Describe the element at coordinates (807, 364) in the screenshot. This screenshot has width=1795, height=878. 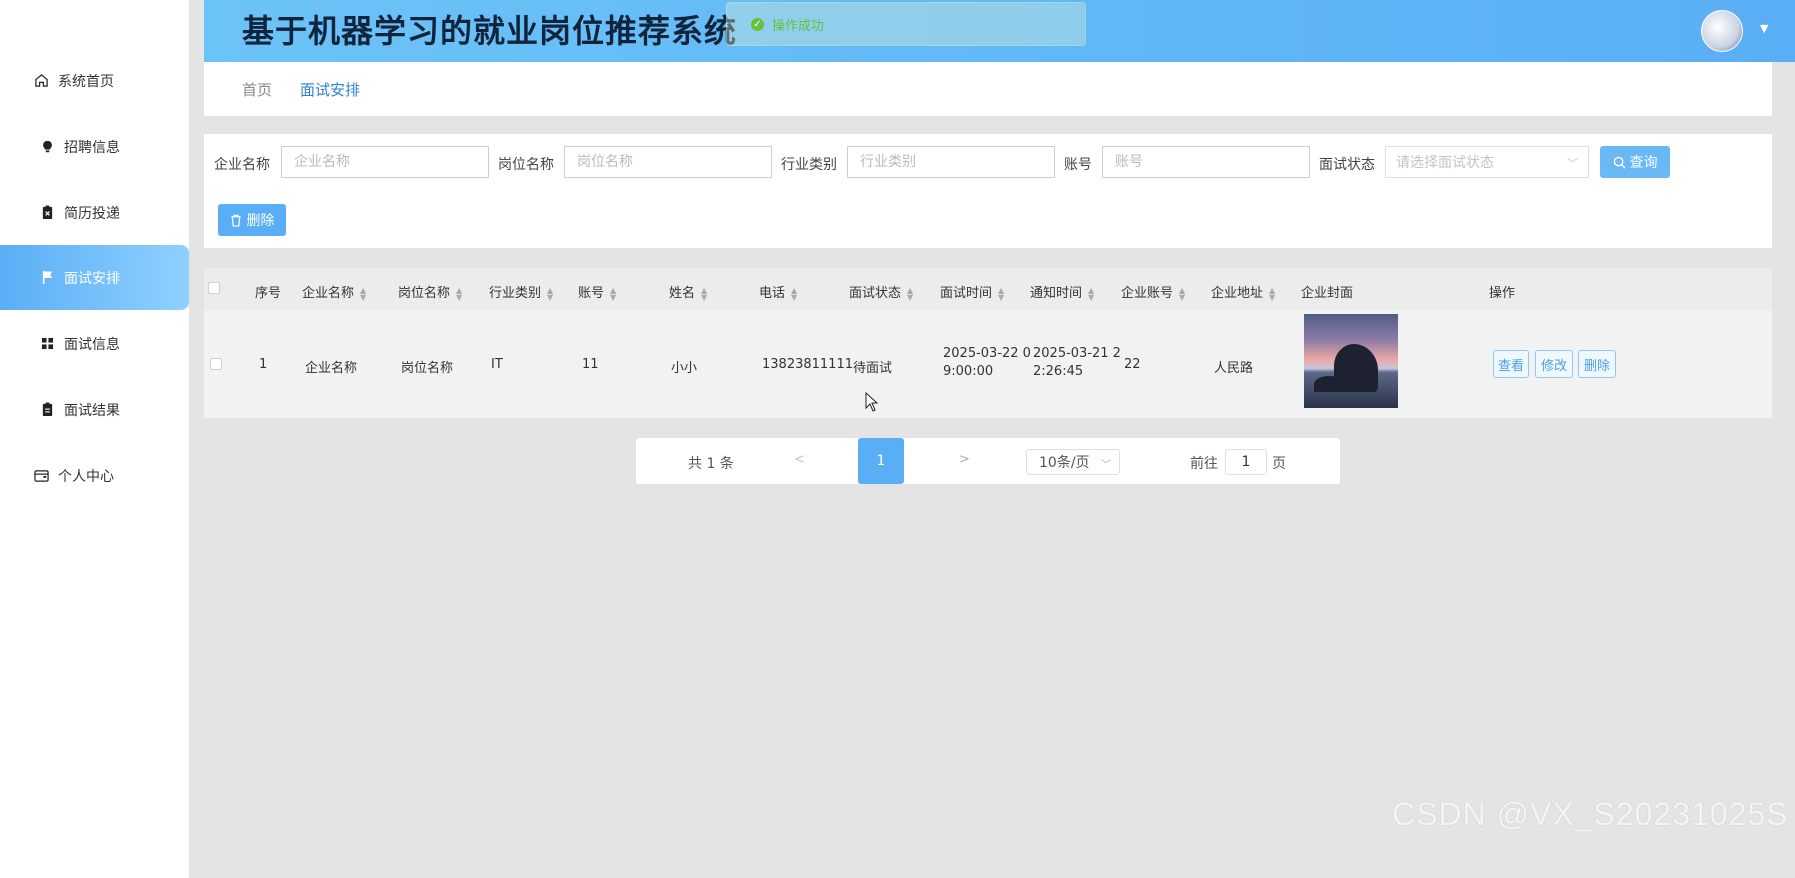
I see `cell-phone: 13823811111` at that location.